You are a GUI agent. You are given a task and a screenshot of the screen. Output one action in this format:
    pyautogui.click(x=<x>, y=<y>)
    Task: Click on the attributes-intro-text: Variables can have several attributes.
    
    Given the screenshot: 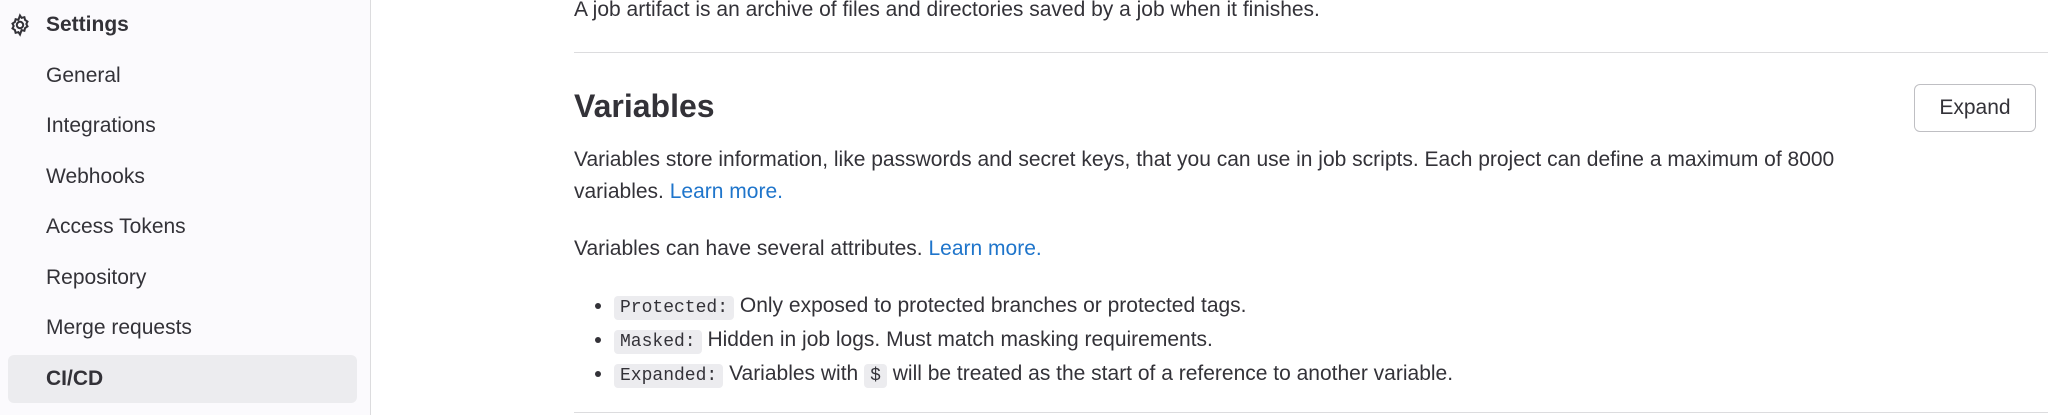 What is the action you would take?
    pyautogui.click(x=748, y=248)
    